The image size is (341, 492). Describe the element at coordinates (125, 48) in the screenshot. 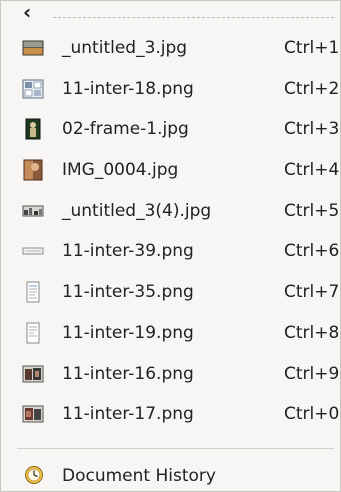

I see `recent-file-name: _untitled_3.jpg` at that location.